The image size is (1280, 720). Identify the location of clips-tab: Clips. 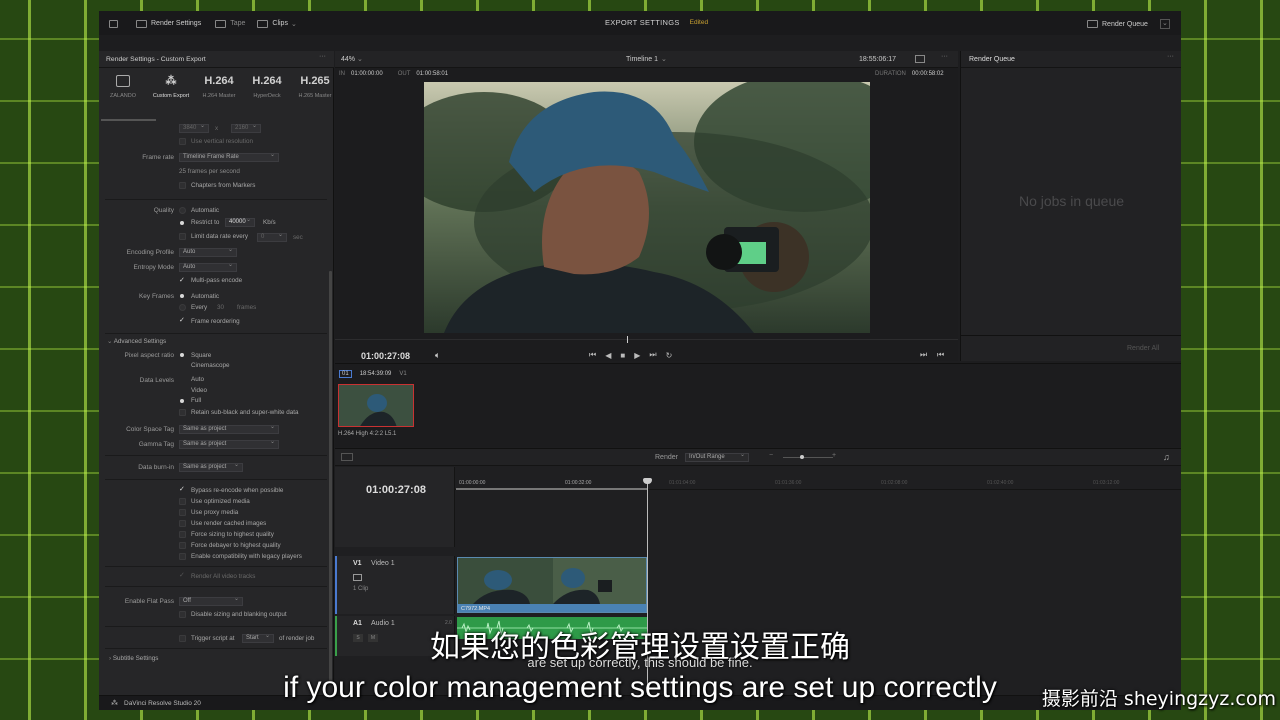
(280, 23).